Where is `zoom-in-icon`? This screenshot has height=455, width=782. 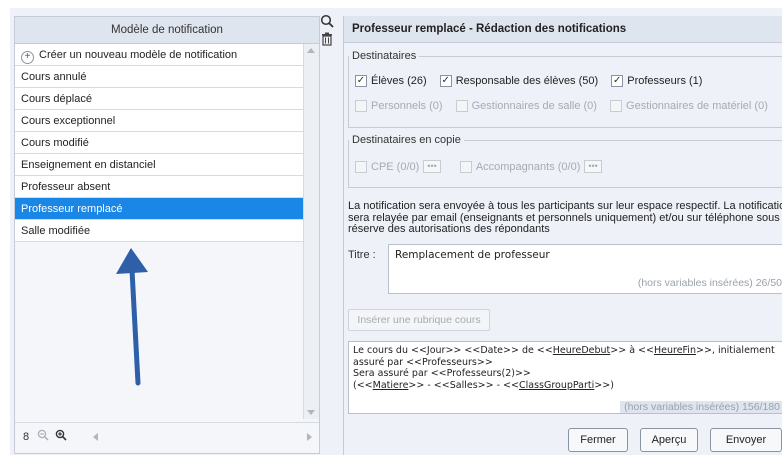 zoom-in-icon is located at coordinates (61, 435).